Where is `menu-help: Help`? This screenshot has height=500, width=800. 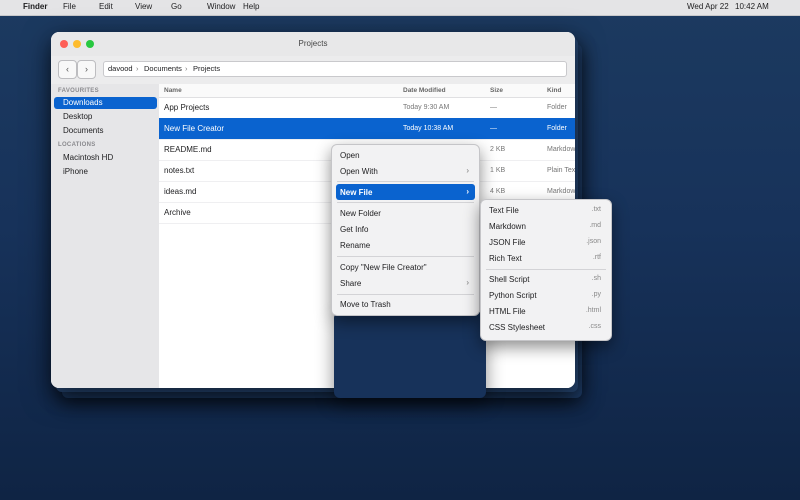
menu-help: Help is located at coordinates (251, 6).